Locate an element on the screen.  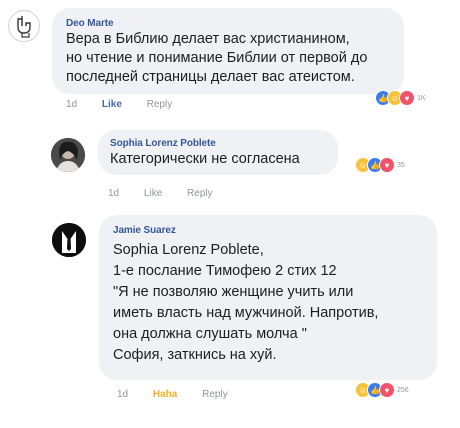
comment-actions: 1d Haha Reply is located at coordinates (183, 394).